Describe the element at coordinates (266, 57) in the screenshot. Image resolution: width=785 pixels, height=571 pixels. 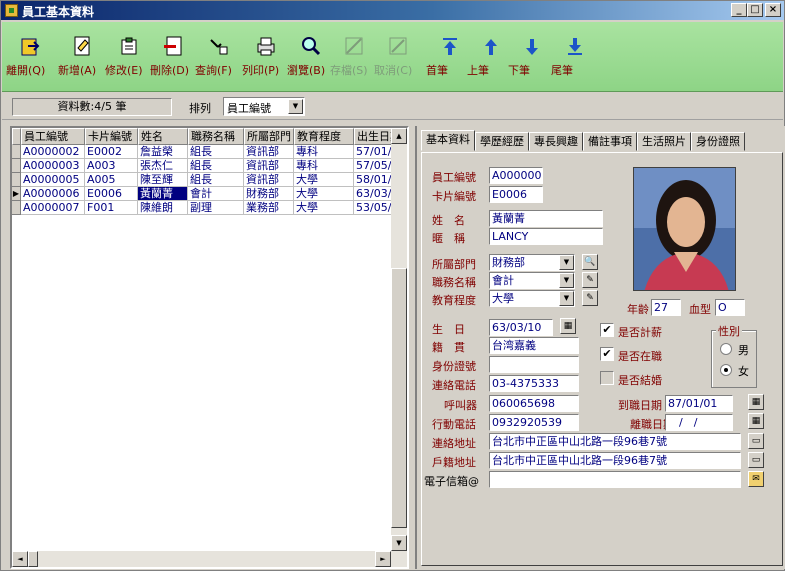
I see `toolbar-button-print: 列印(P)` at that location.